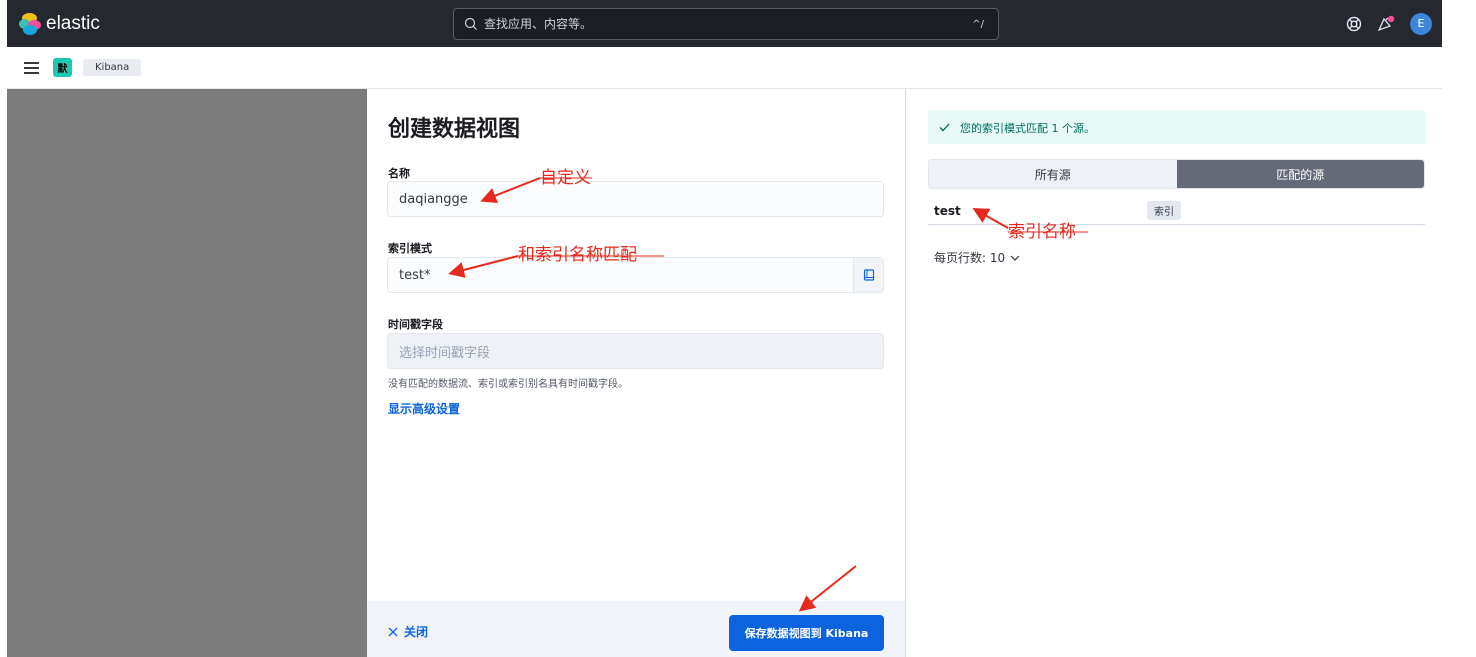 This screenshot has width=1476, height=657. Describe the element at coordinates (636, 629) in the screenshot. I see `flyout-footer: 关闭 保存数据视图到 Kibana` at that location.